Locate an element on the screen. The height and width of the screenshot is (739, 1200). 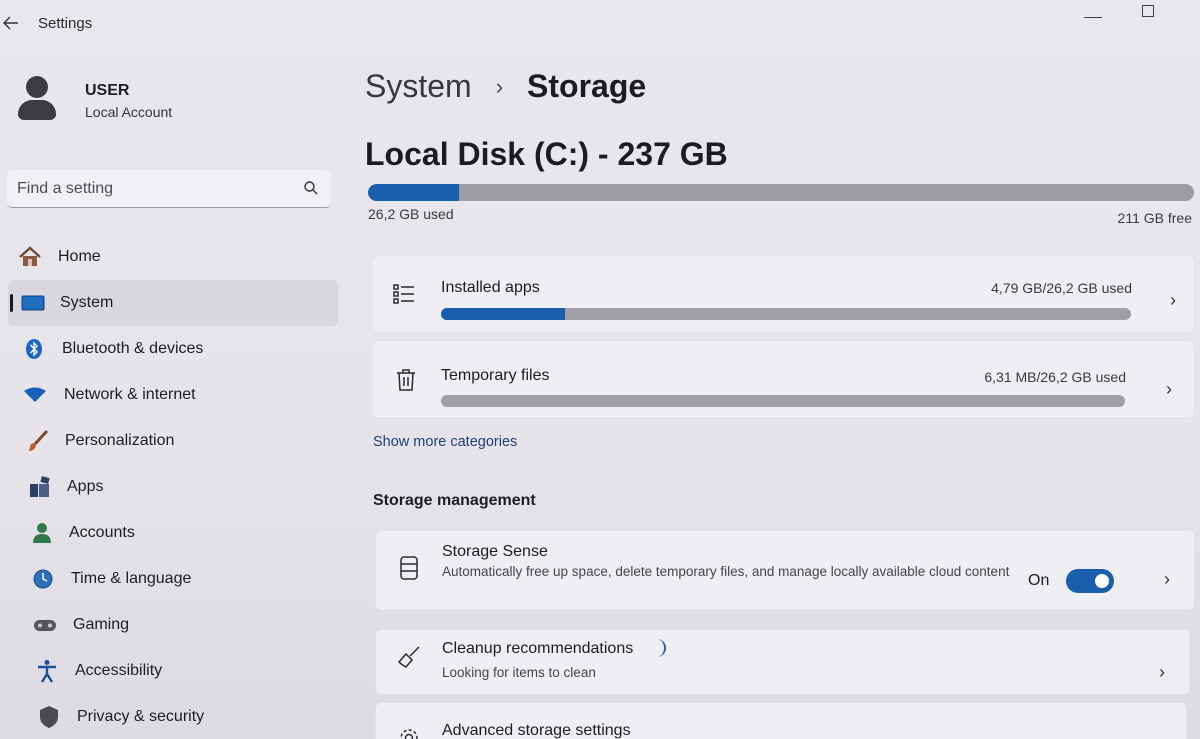
maximize-button is located at coordinates (1148, 11).